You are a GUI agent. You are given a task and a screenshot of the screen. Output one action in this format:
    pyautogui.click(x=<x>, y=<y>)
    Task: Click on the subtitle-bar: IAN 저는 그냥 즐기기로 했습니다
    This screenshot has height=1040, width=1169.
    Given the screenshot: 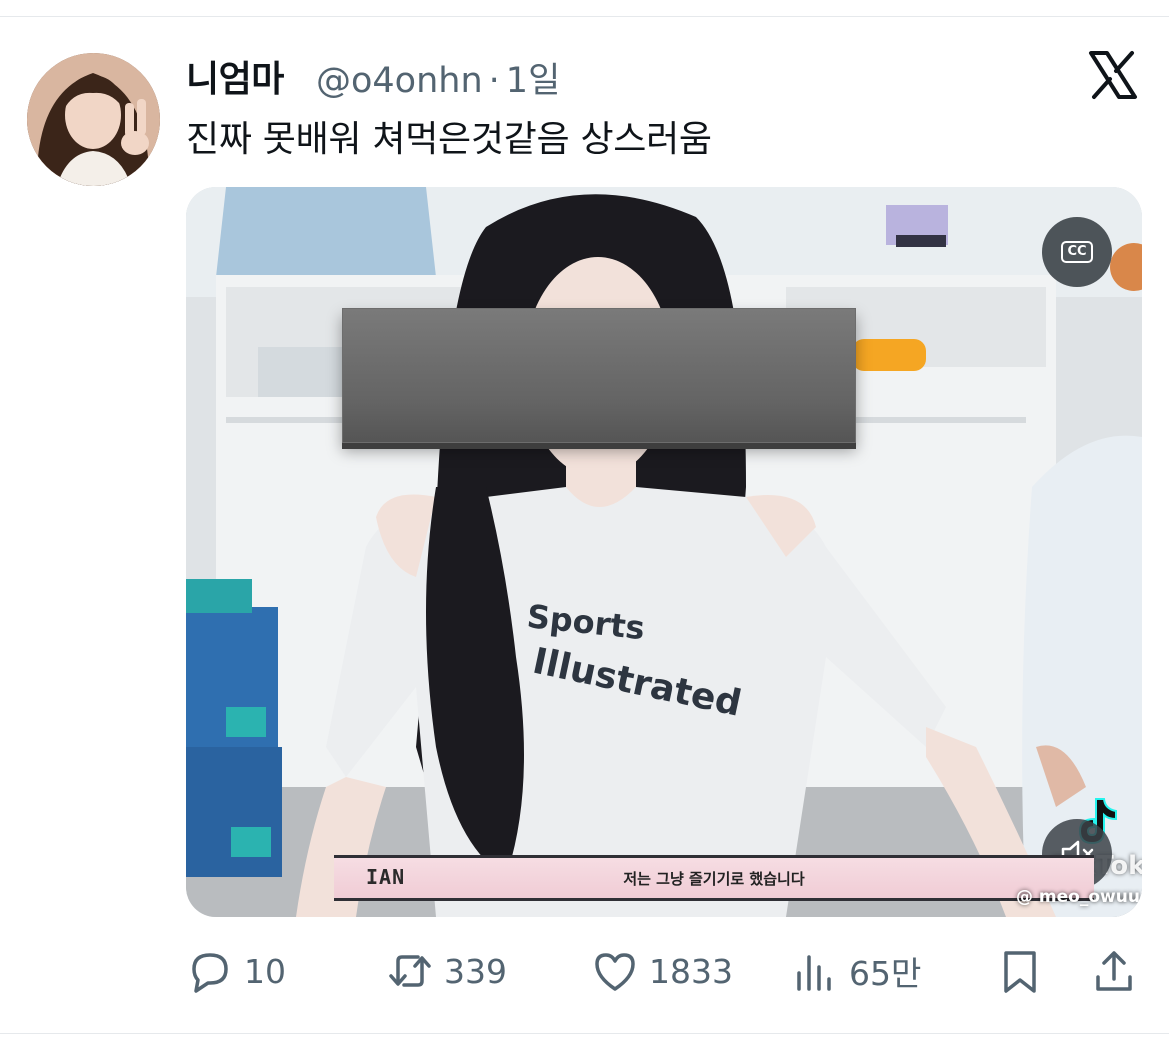 What is the action you would take?
    pyautogui.click(x=714, y=878)
    